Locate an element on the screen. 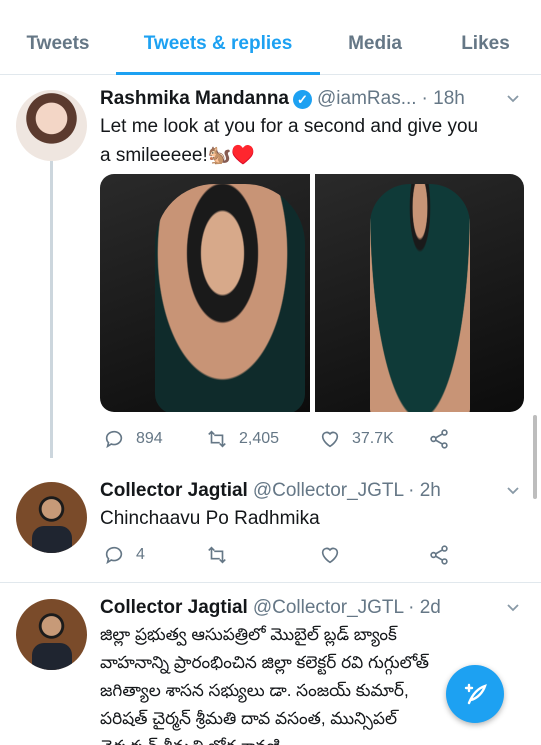 Image resolution: width=541 pixels, height=745 pixels. tweet-text-line: చైర్పర్సన్ శ్రీమతి బోగ శ్రావణి is located at coordinates (311, 739).